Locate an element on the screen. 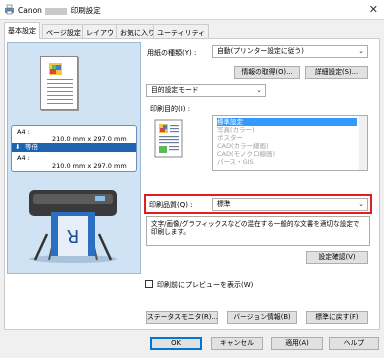  media-type-select: 自動(プリンター設定に従う) ⌄ is located at coordinates (290, 51).